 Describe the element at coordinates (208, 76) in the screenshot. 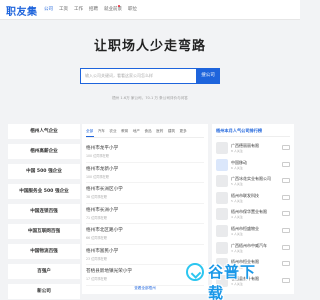

I see `search-button: 搜公司` at that location.